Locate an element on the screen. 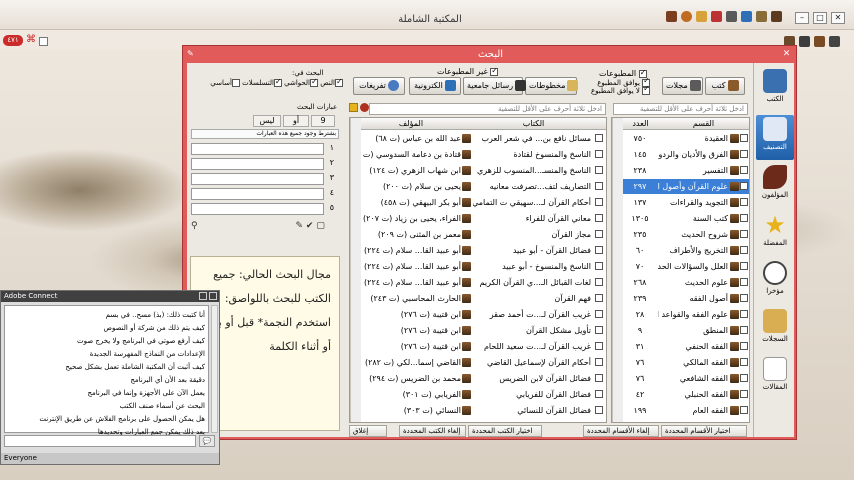 This screenshot has width=854, height=480. tab-or: أو is located at coordinates (296, 121).